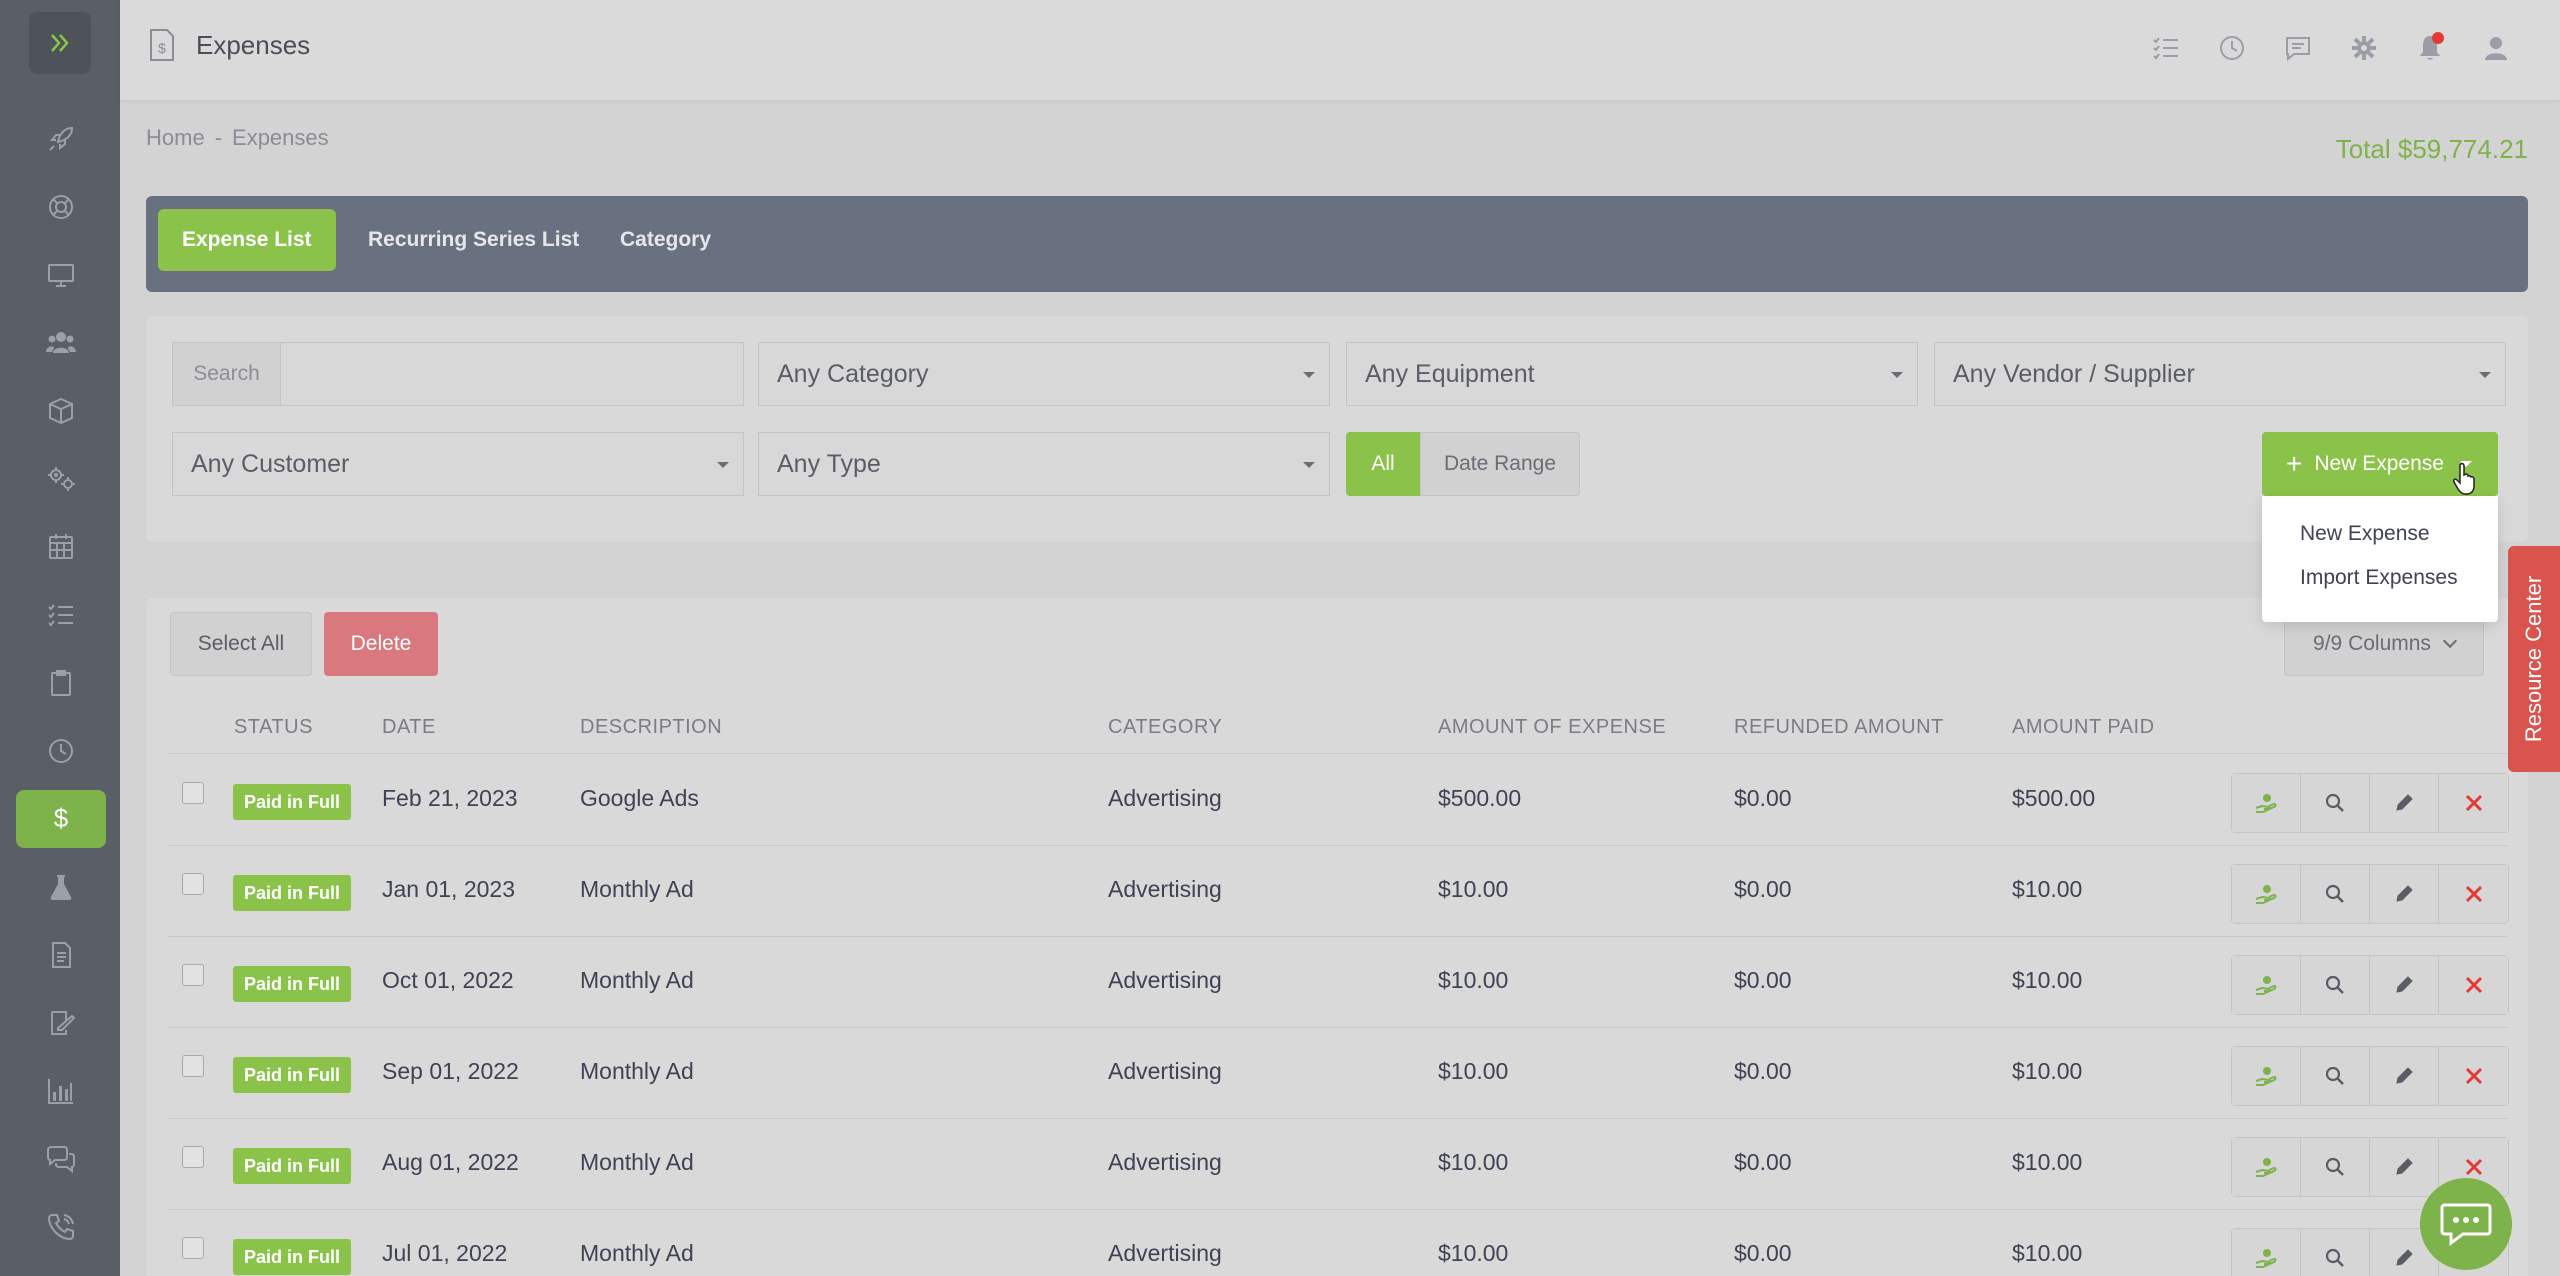  What do you see at coordinates (2335, 1258) in the screenshot?
I see `search-icon` at bounding box center [2335, 1258].